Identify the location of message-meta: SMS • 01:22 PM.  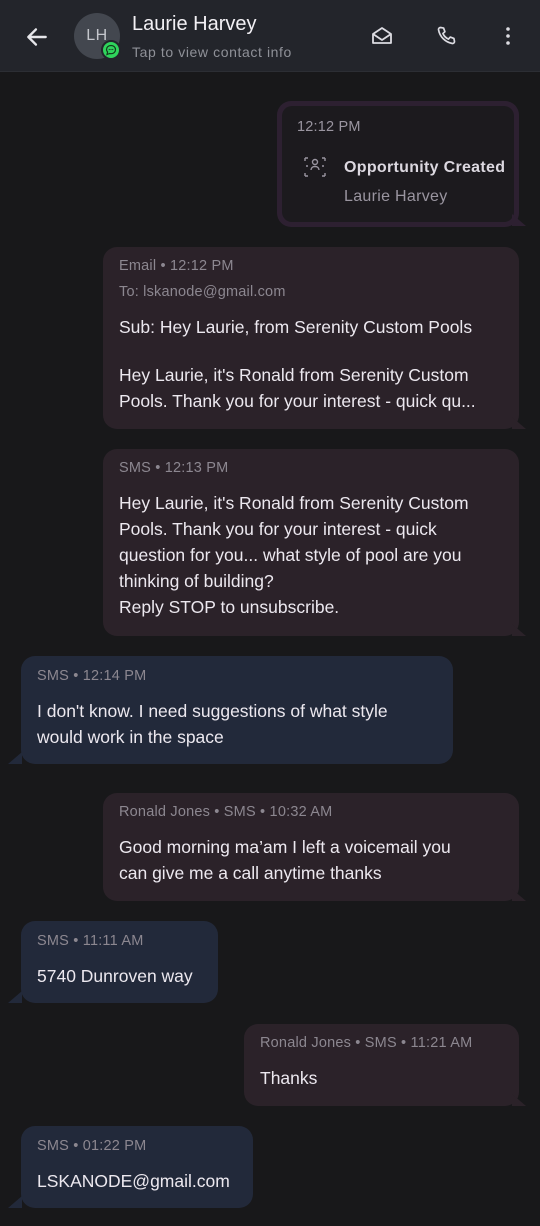
(92, 1146).